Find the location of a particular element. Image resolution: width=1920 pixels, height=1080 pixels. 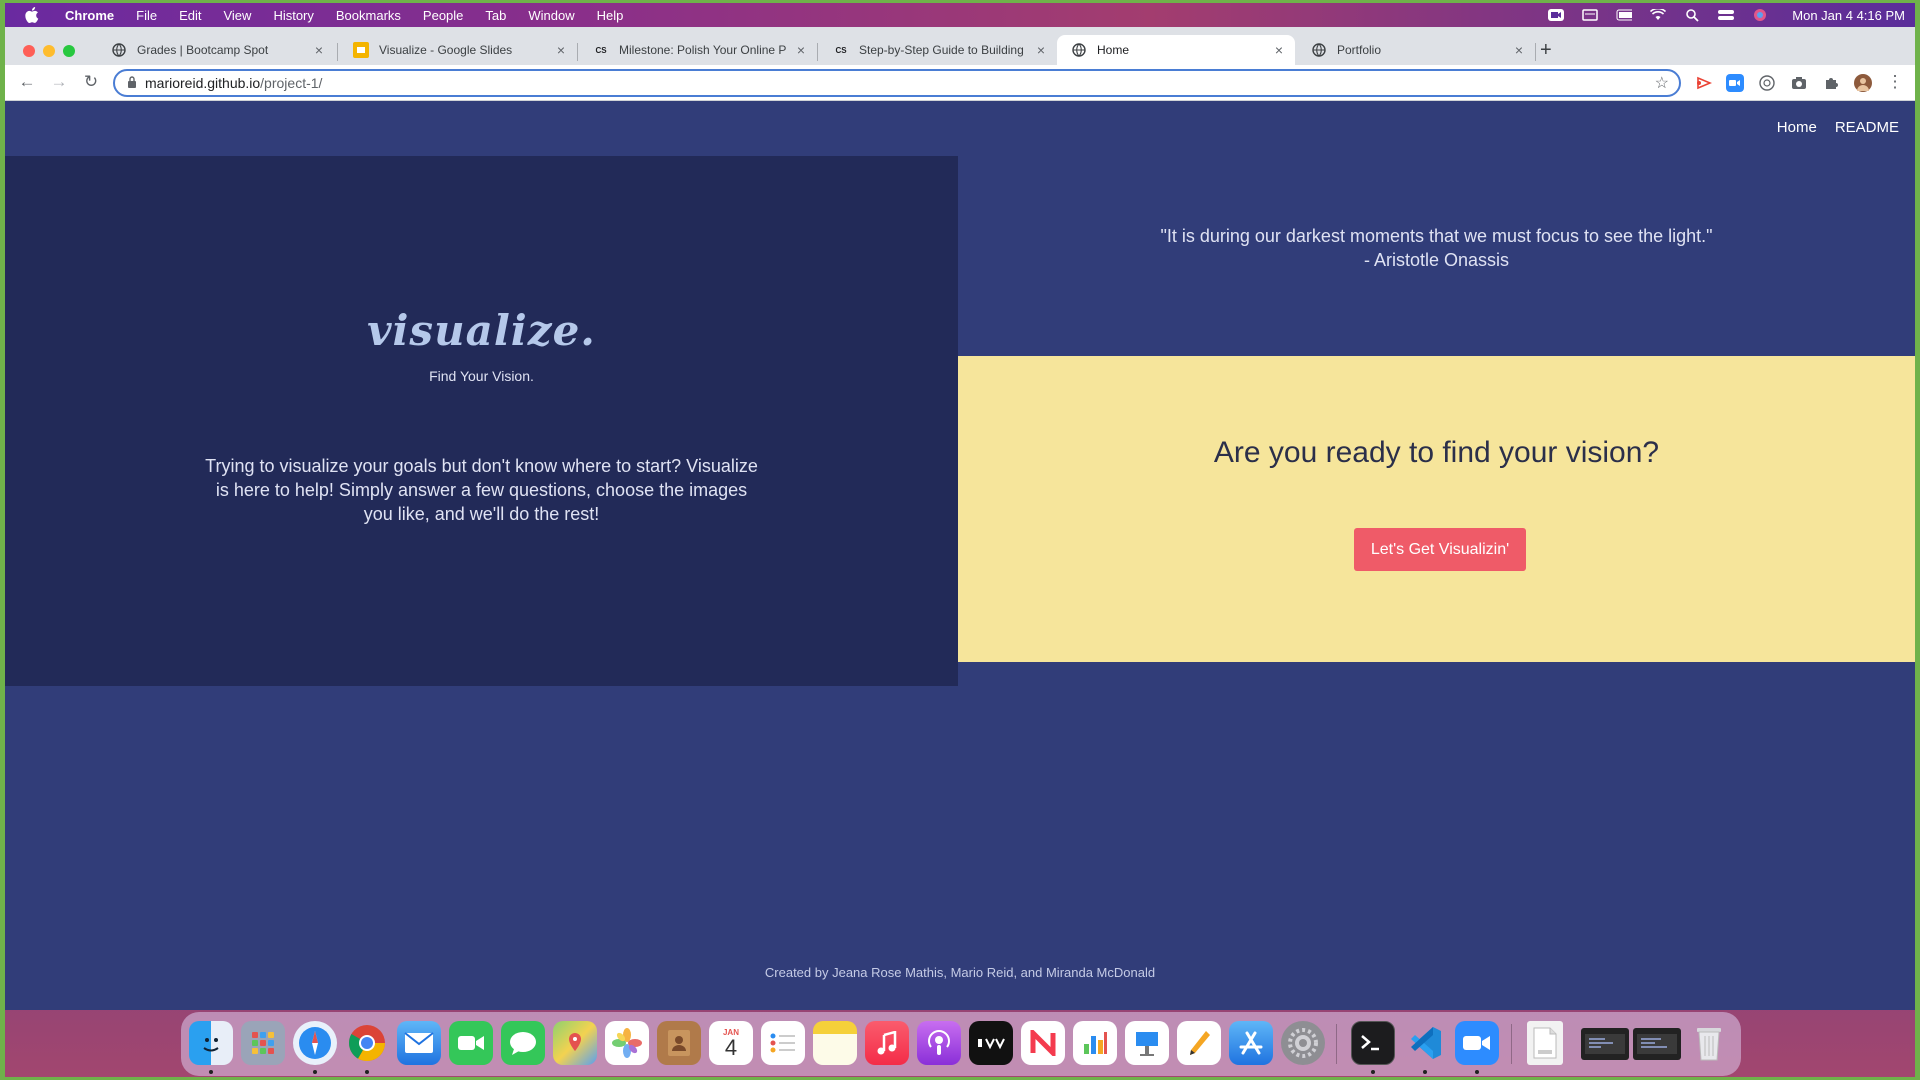

menu-chrome: Chrome is located at coordinates (89, 15).